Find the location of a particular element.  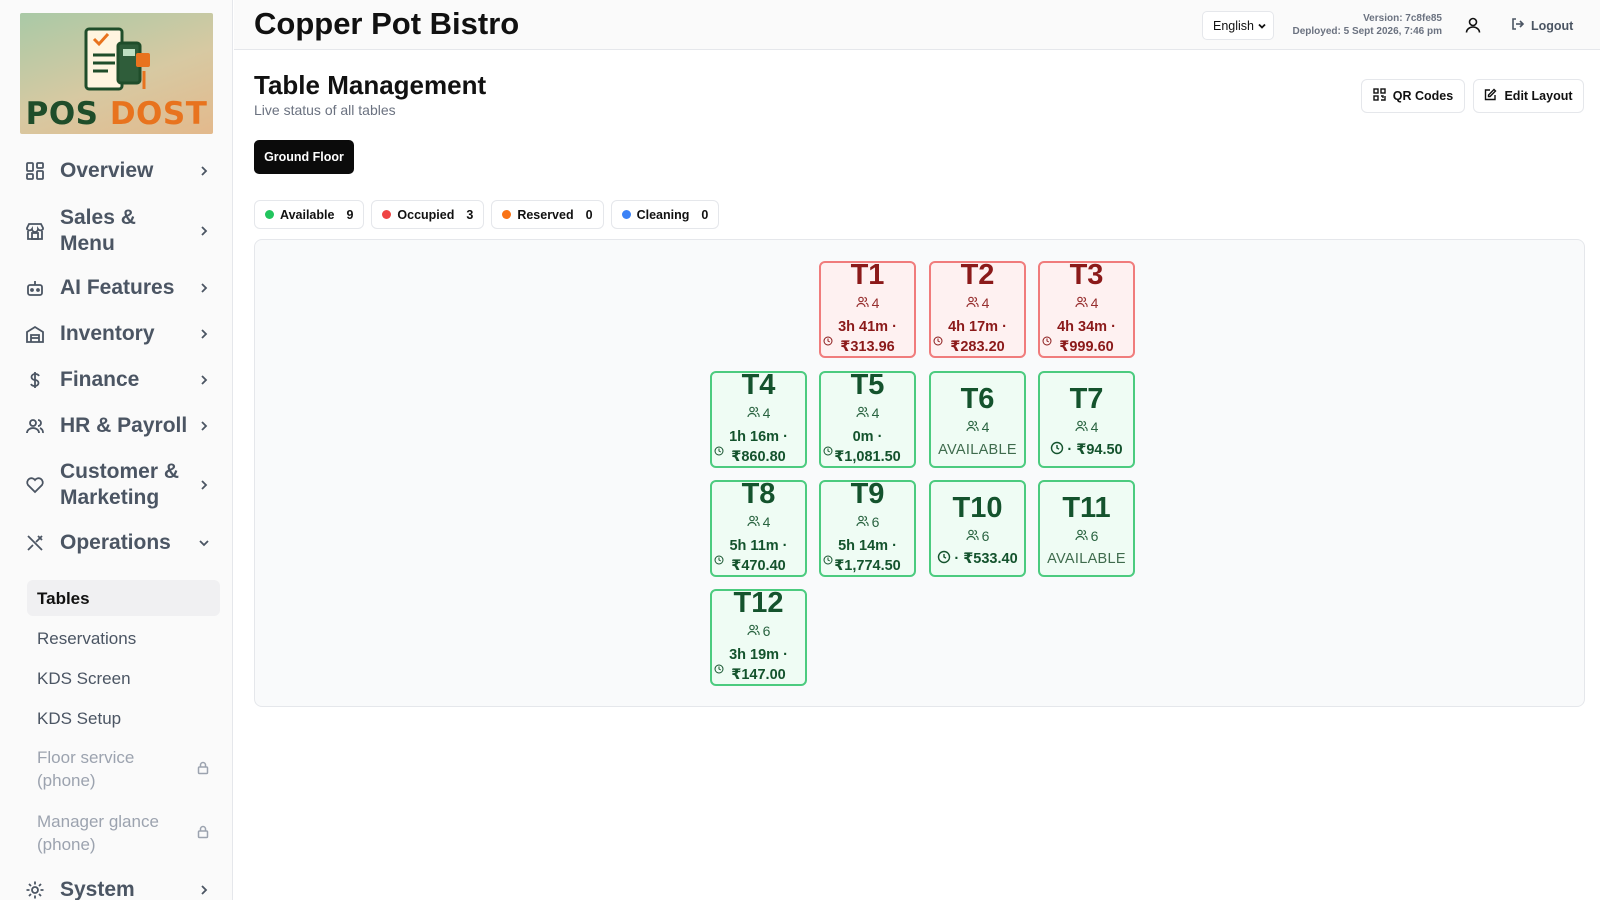

store-icon is located at coordinates (35, 231).